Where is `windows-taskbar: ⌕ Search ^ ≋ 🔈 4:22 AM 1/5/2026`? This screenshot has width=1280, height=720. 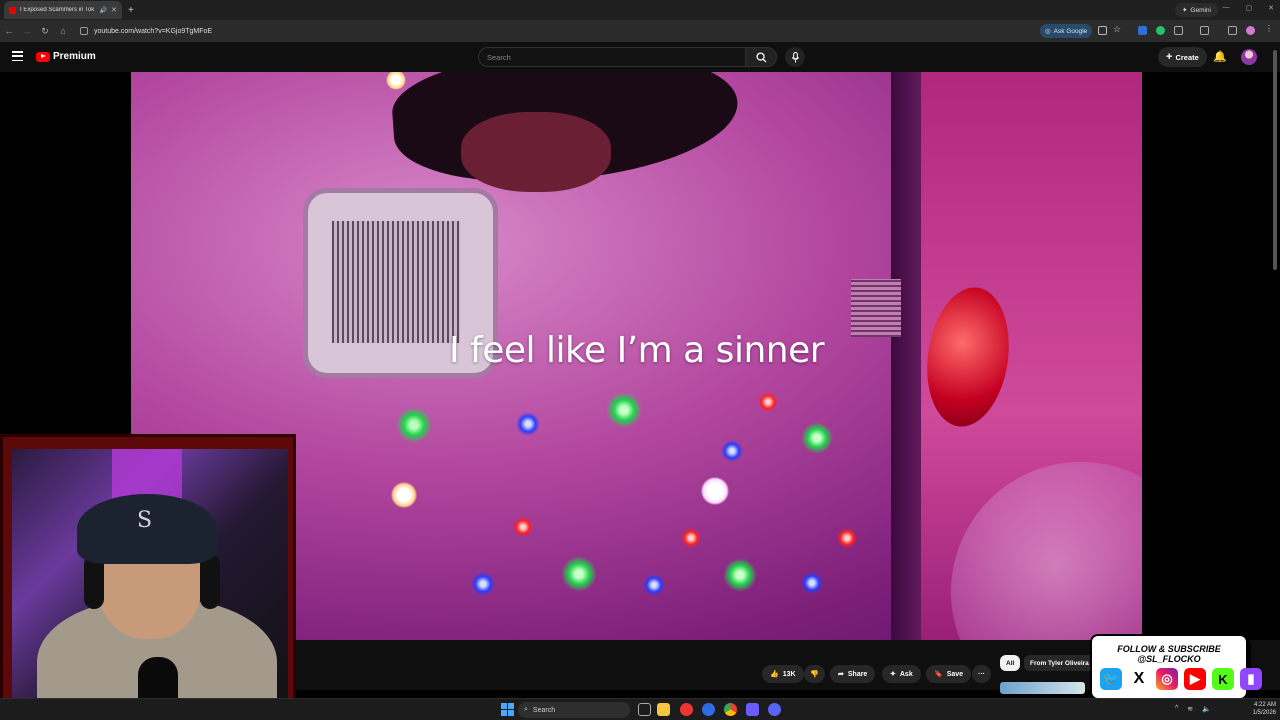
windows-taskbar: ⌕ Search ^ ≋ 🔈 4:22 AM 1/5/2026 is located at coordinates (640, 709).